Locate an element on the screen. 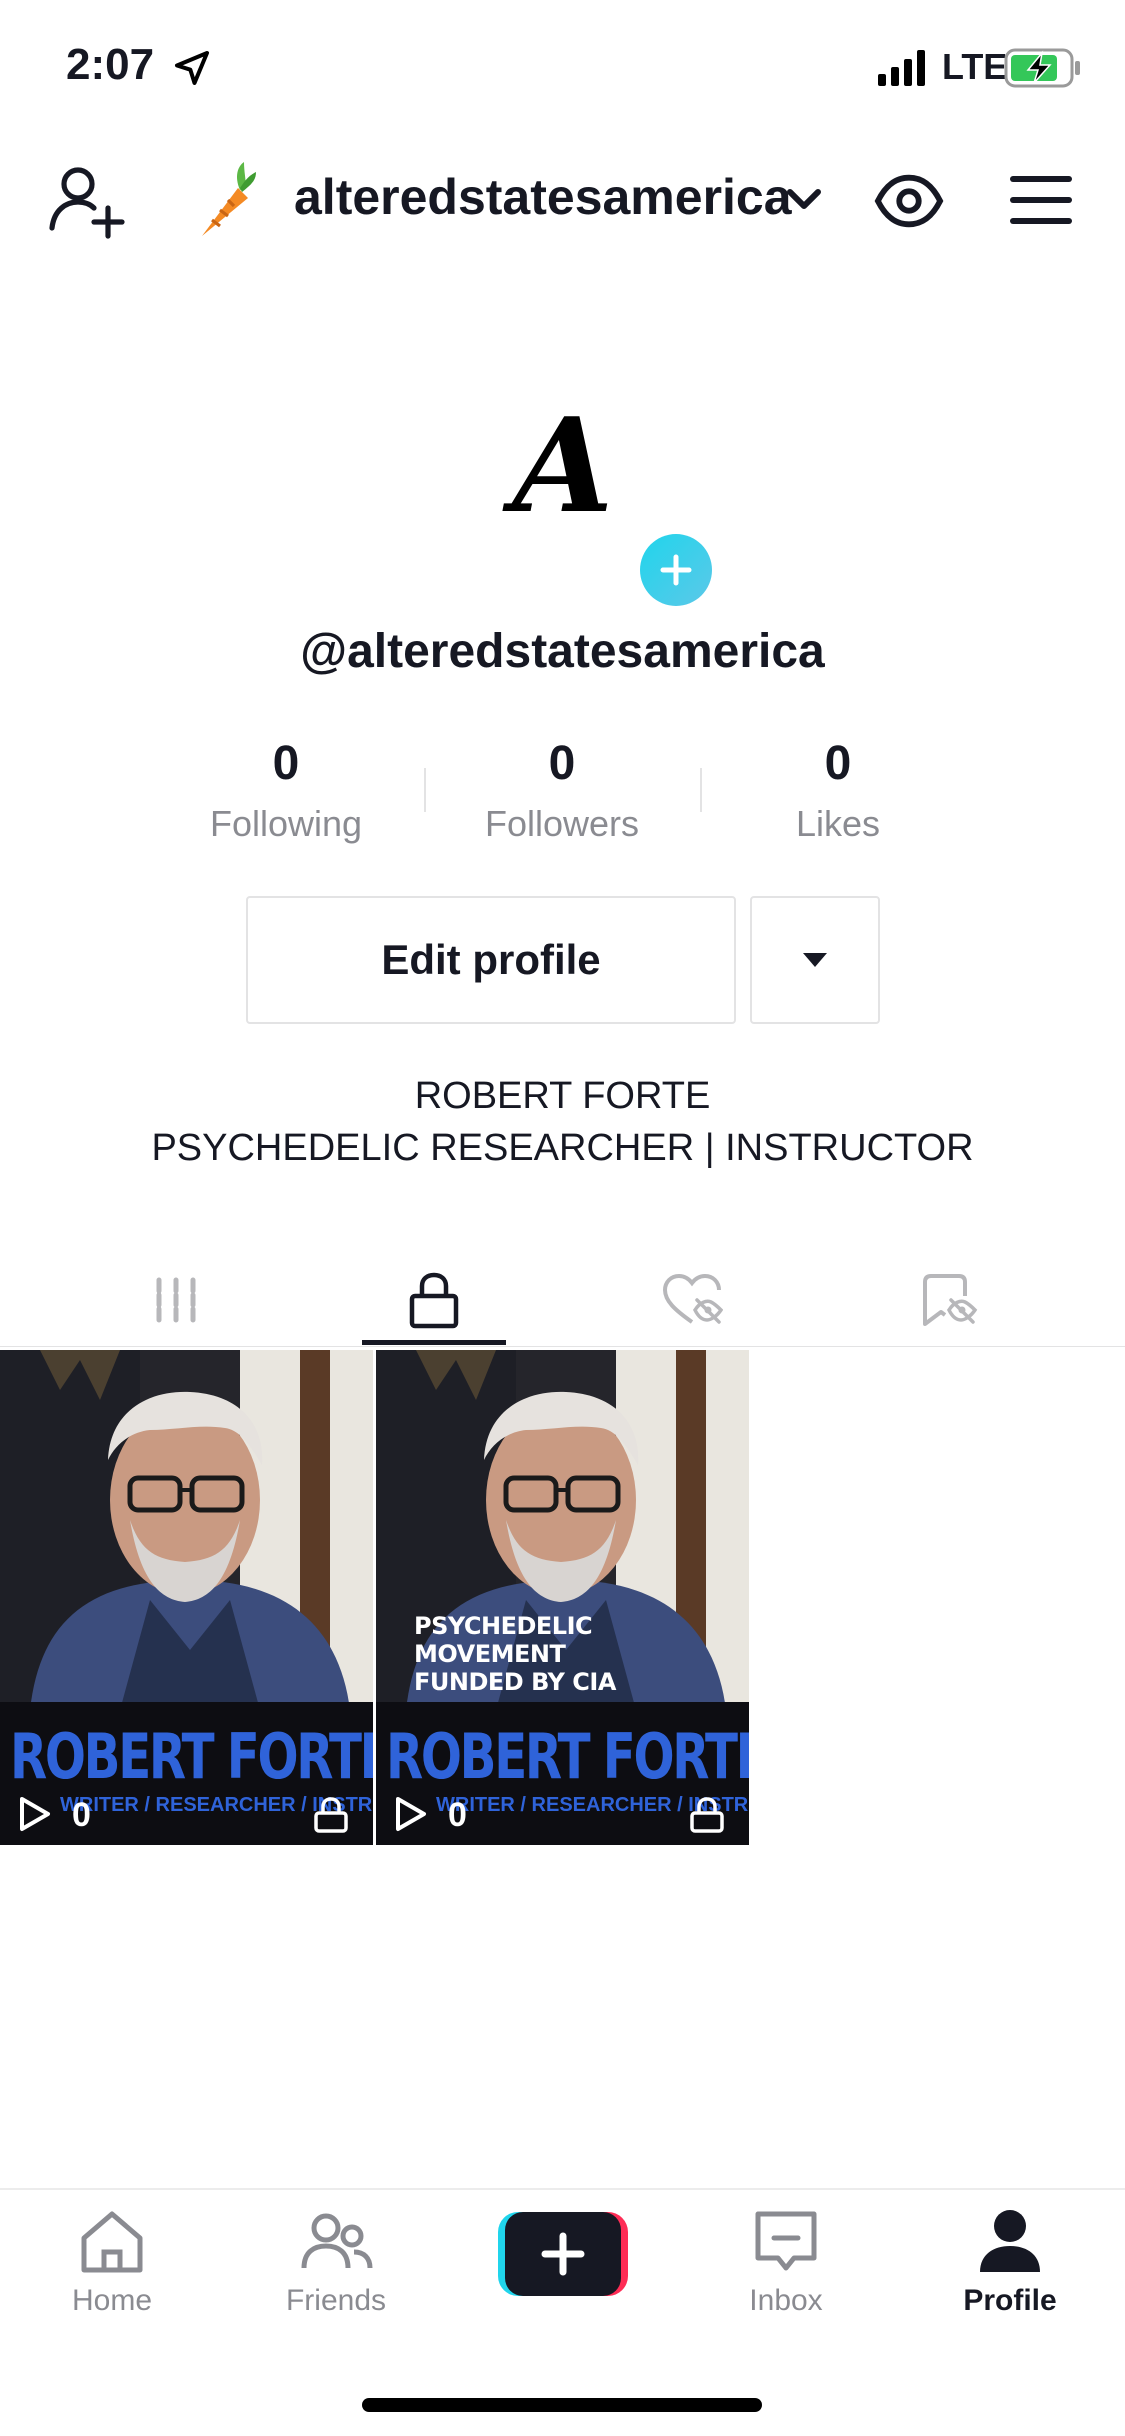 This screenshot has width=1125, height=2436. profile-views-eye-icon is located at coordinates (909, 201).